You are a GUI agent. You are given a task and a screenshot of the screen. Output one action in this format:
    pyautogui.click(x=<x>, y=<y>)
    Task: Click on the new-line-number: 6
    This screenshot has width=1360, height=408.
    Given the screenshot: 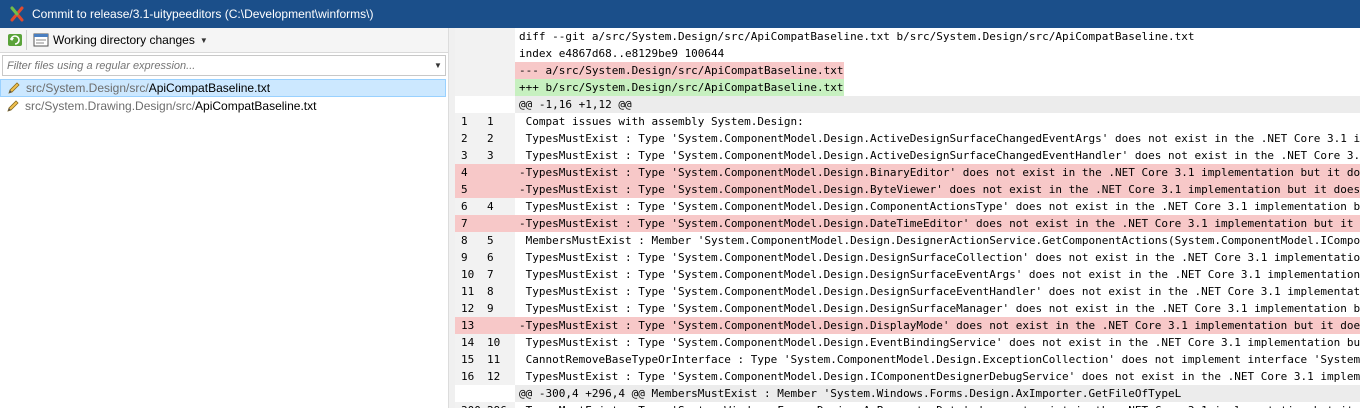 What is the action you would take?
    pyautogui.click(x=490, y=257)
    